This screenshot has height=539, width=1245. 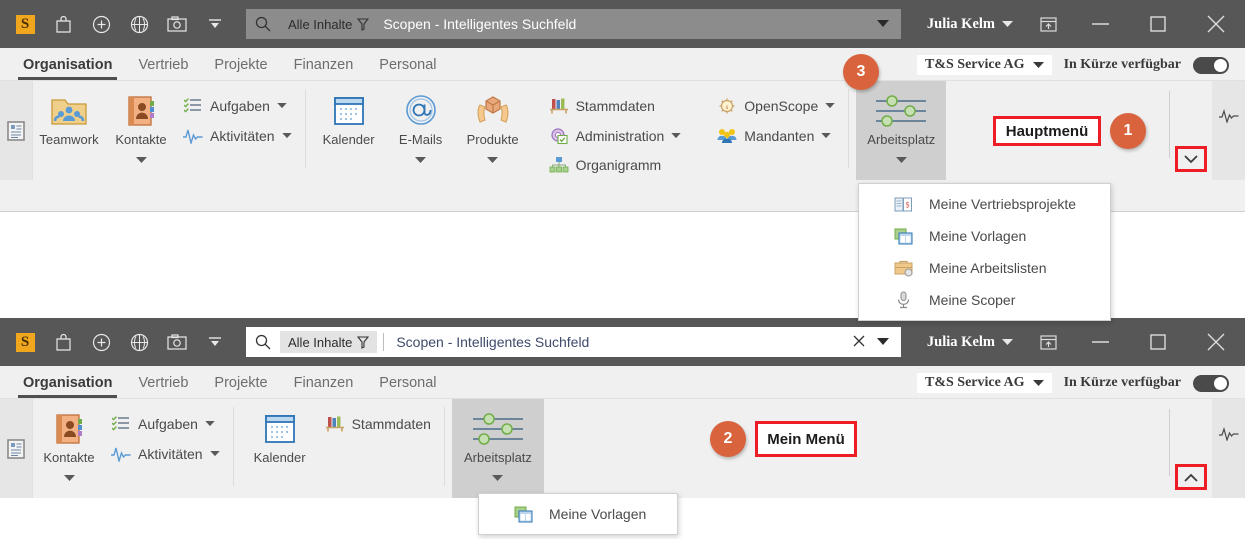 I want to click on activity-pulse-icon, so click(x=1228, y=434).